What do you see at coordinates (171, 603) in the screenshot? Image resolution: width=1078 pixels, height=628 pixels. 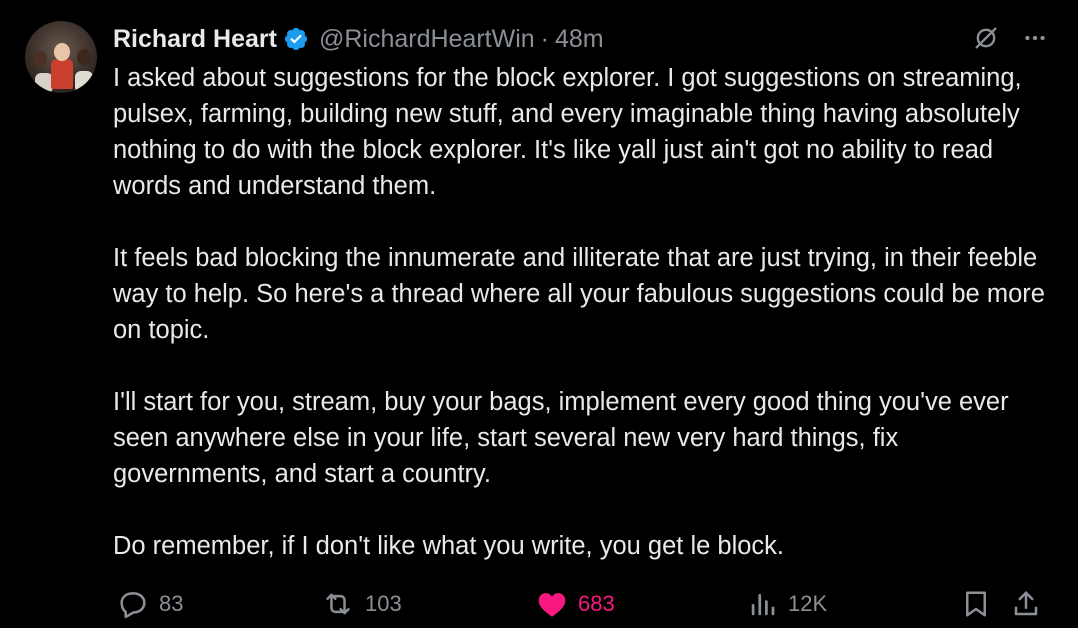 I see `reply-count: 83` at bounding box center [171, 603].